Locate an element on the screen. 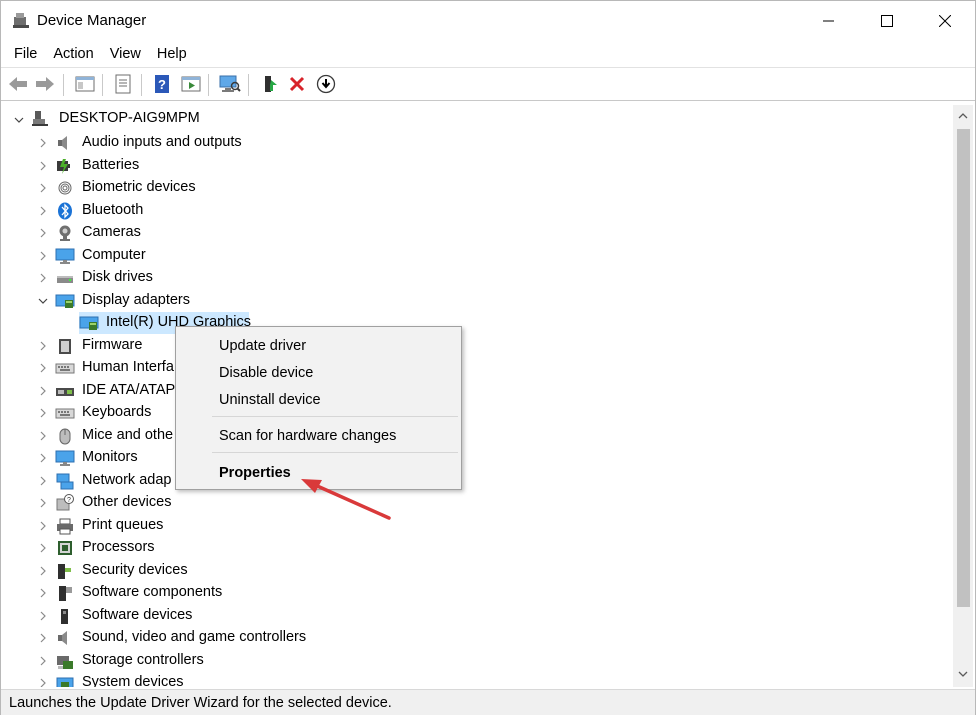 The height and width of the screenshot is (716, 976). title-bar: Device Manager is located at coordinates (488, 21).